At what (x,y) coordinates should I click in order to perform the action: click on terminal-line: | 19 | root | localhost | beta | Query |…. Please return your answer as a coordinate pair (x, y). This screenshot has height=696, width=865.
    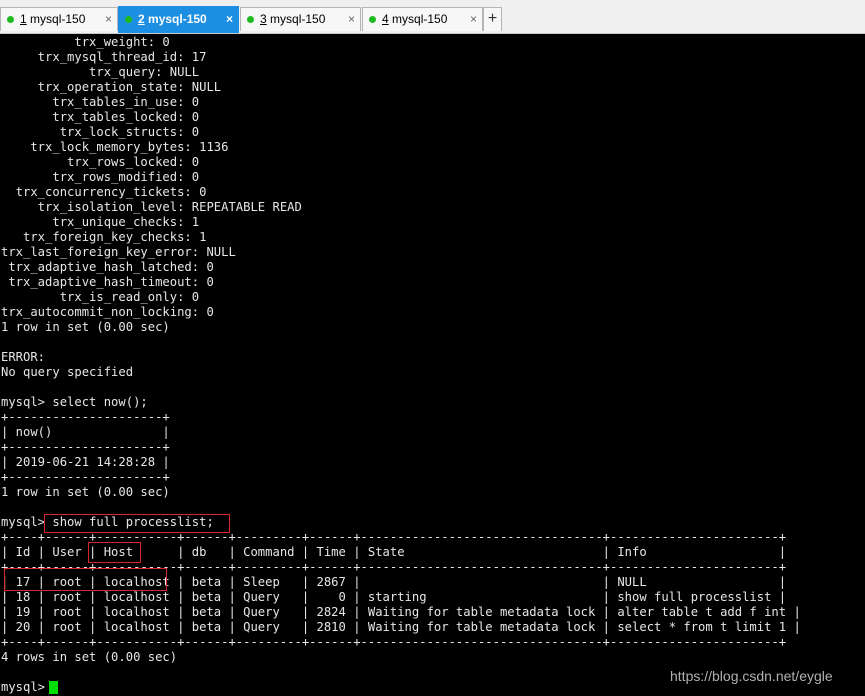
    Looking at the image, I should click on (401, 612).